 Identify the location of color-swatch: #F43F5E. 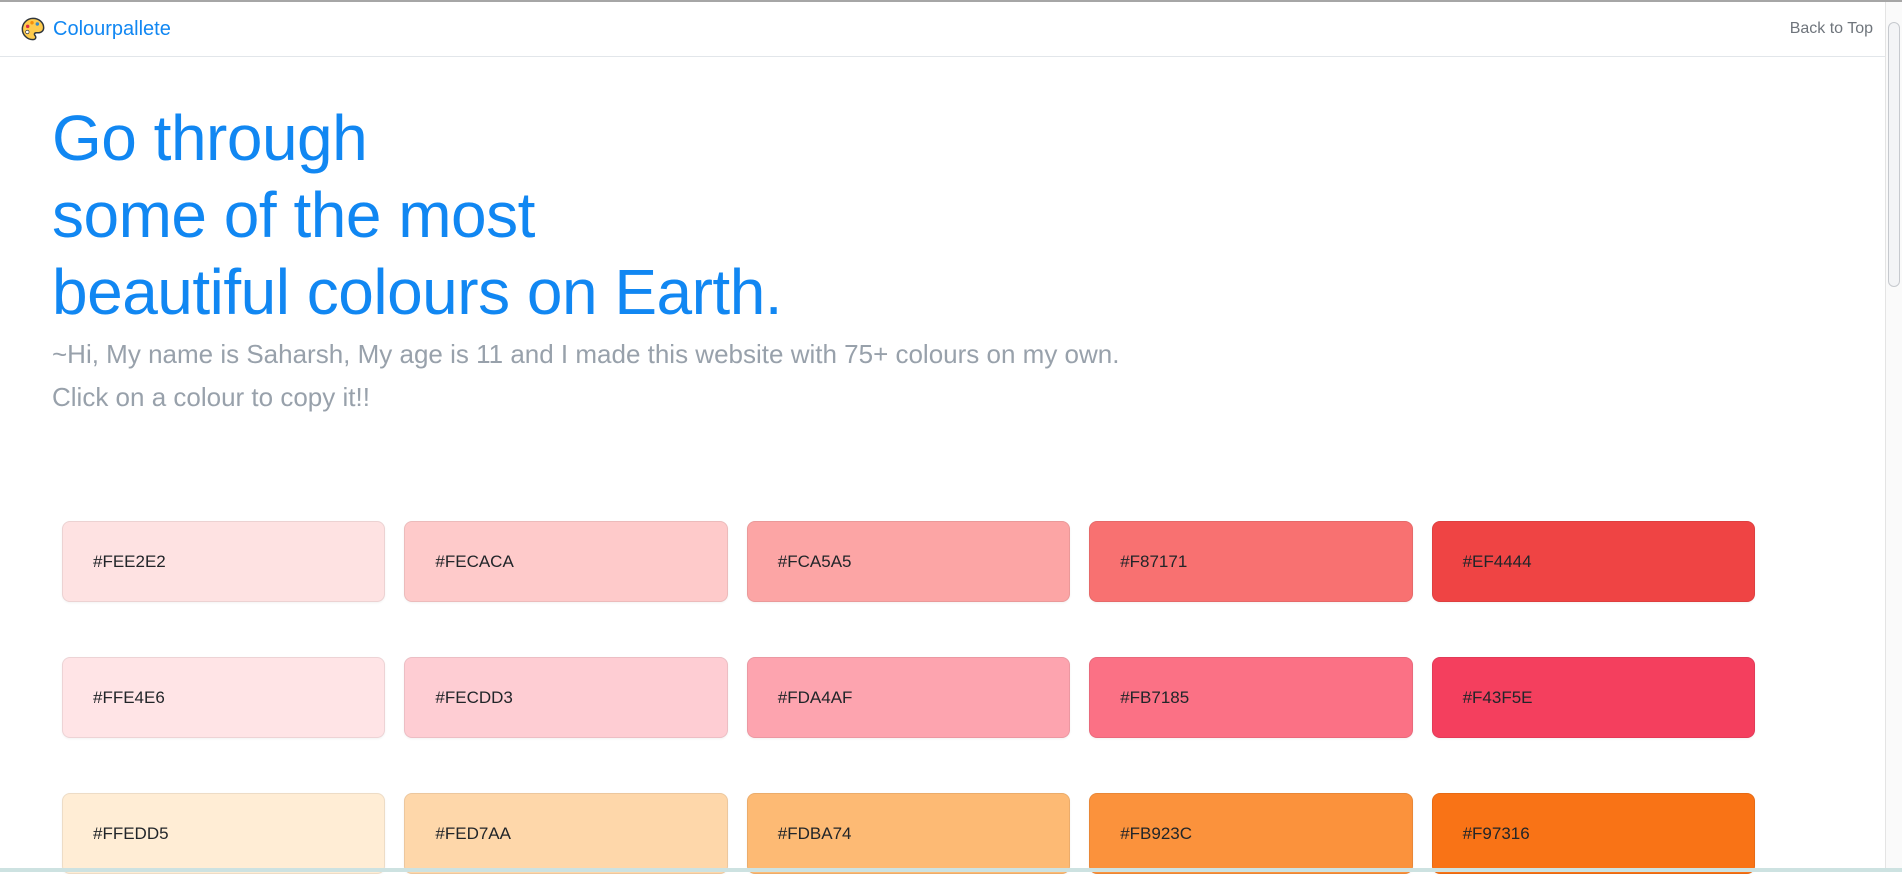
(1593, 697).